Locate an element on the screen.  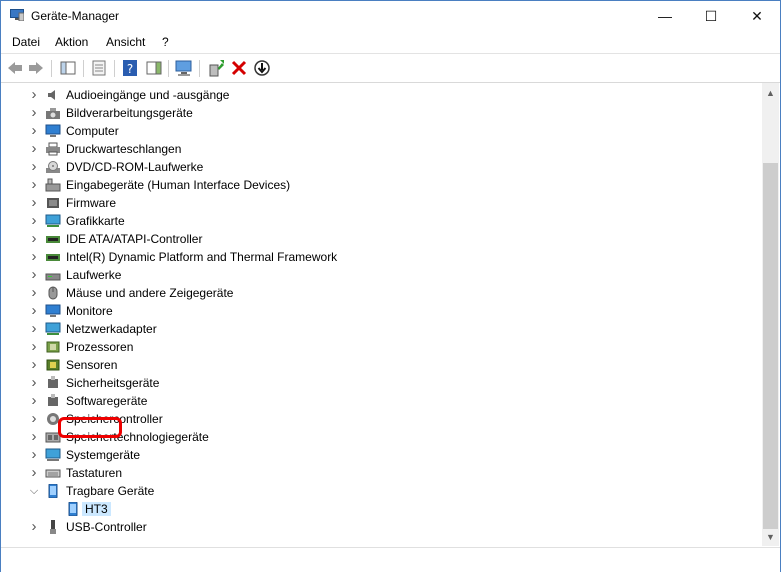
disable-device-icon is located at coordinates (262, 68).